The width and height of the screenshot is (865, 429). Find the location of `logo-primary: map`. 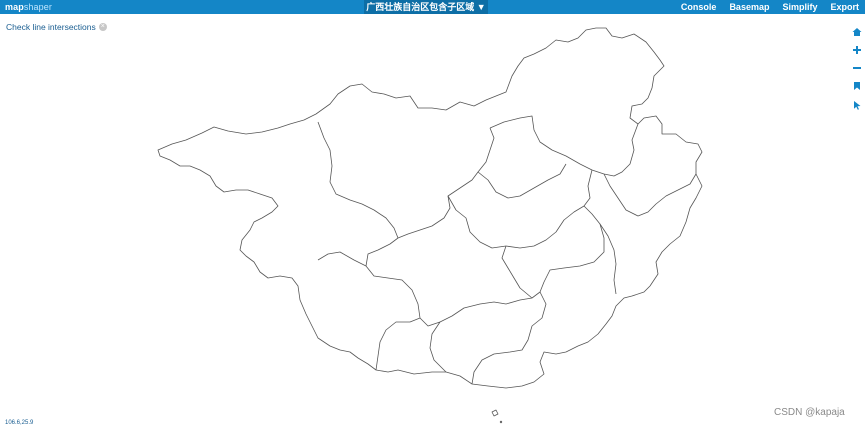

logo-primary: map is located at coordinates (14, 7).